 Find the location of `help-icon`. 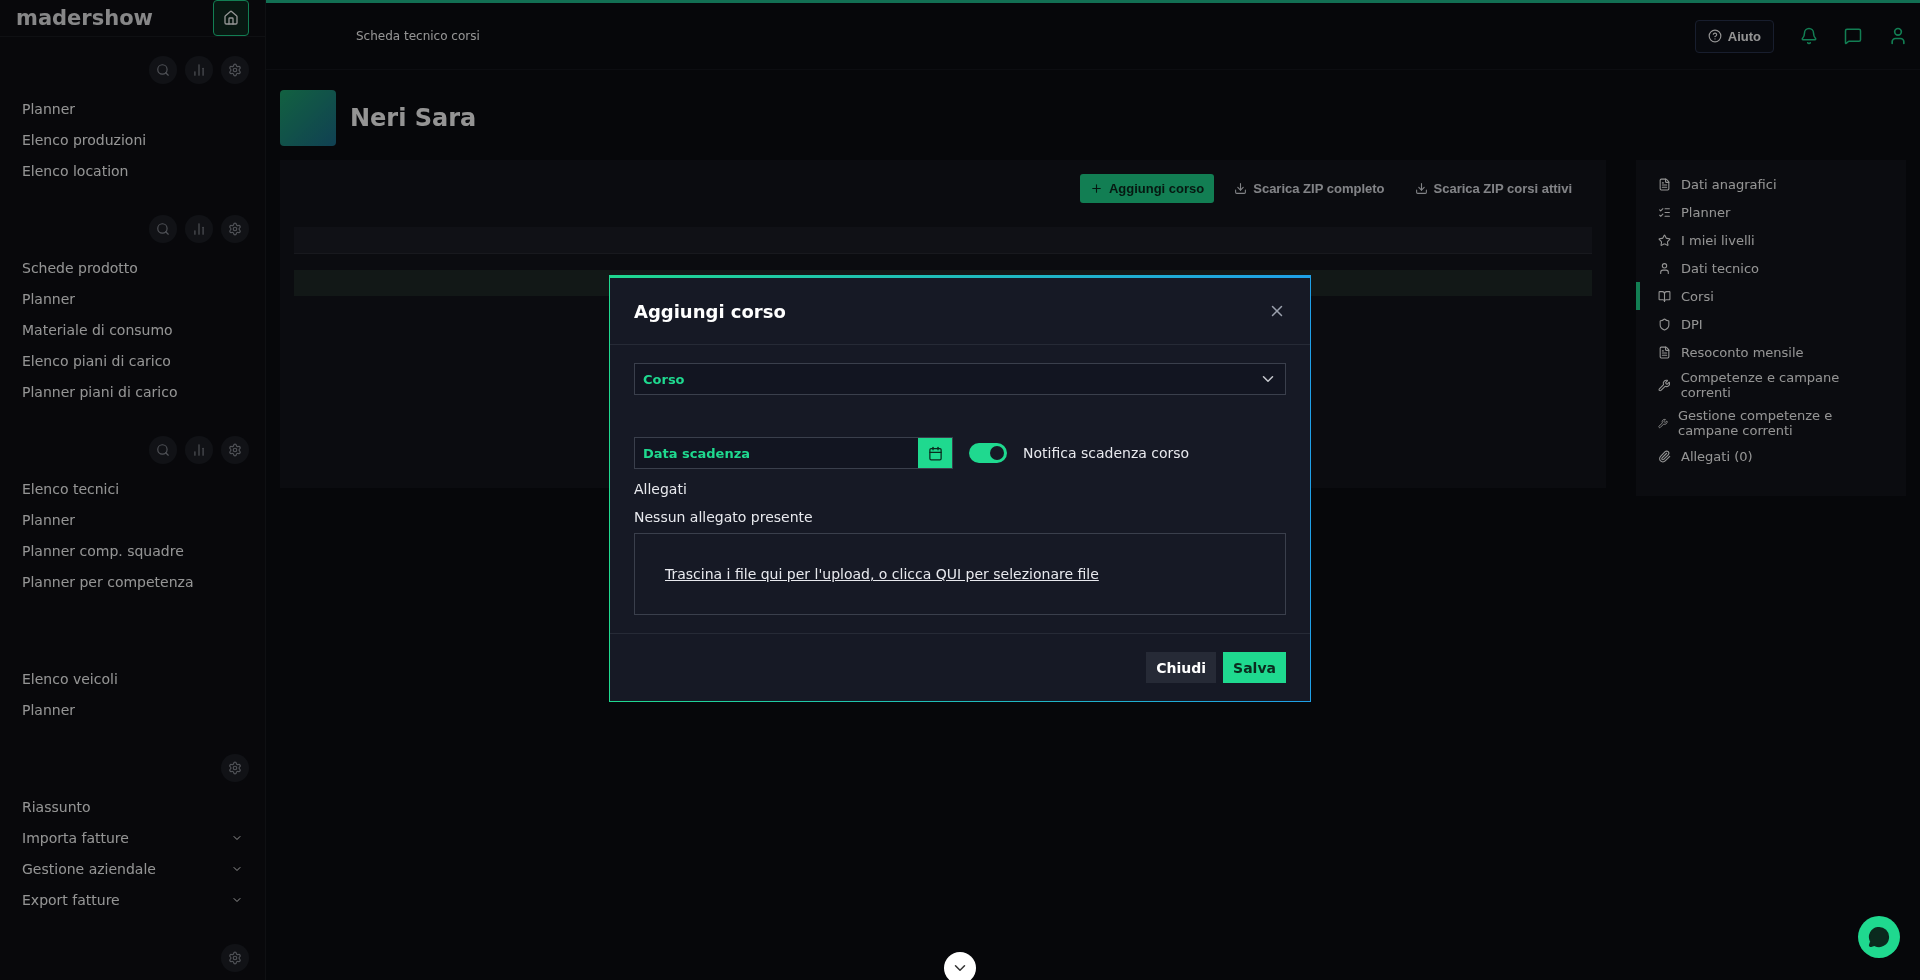

help-icon is located at coordinates (1714, 36).